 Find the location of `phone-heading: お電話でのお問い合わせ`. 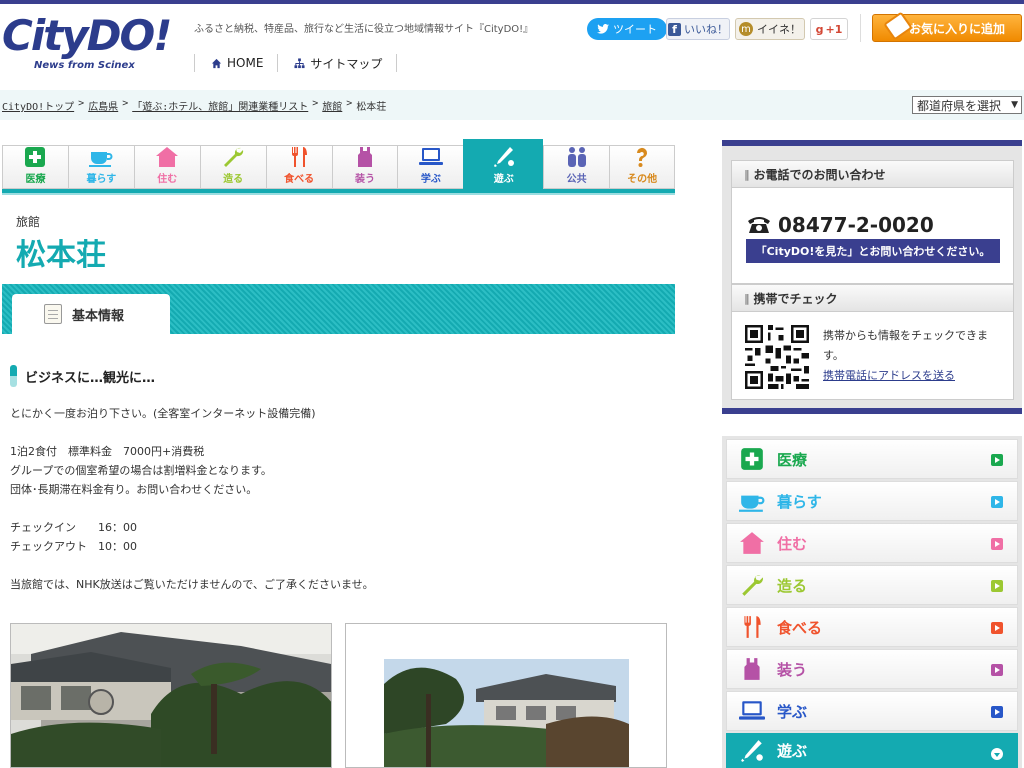

phone-heading: お電話でのお問い合わせ is located at coordinates (872, 174).